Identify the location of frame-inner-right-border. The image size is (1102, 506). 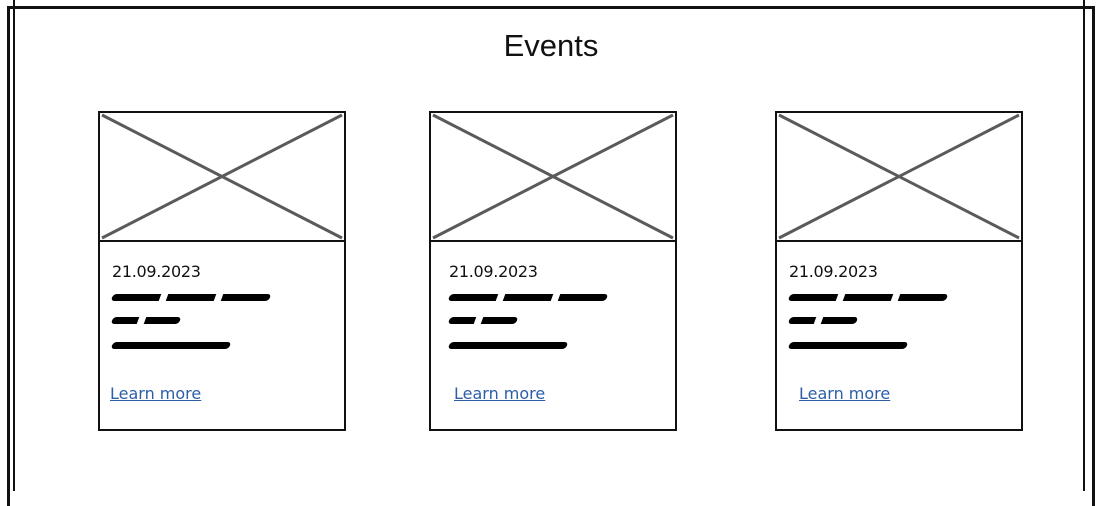
(1084, 245).